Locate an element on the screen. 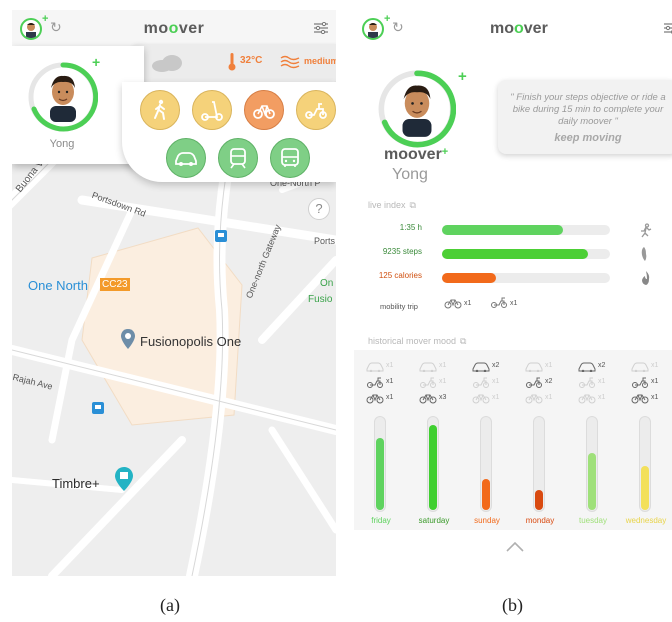 The width and height of the screenshot is (672, 622). day-label: wednesday is located at coordinates (646, 520).